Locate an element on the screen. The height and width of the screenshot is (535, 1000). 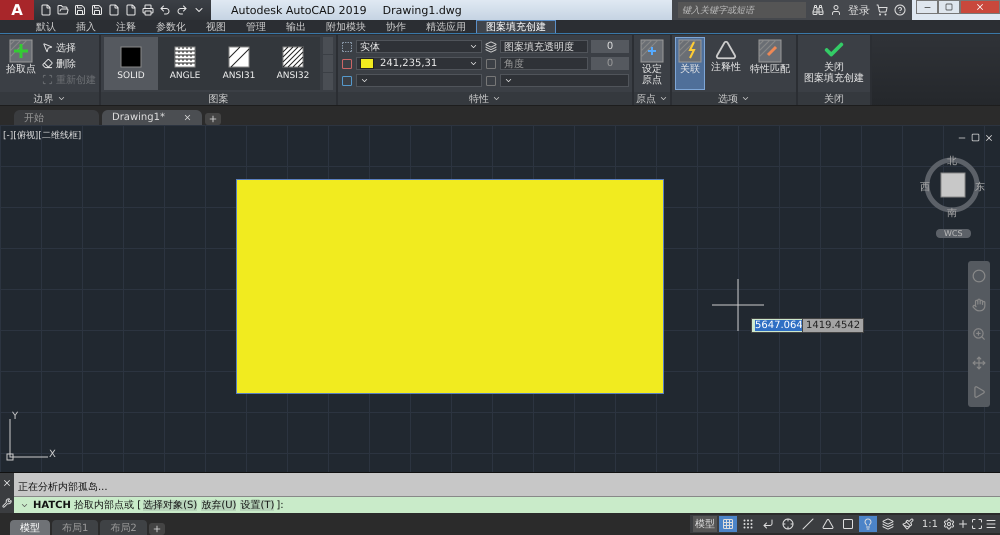
option-button: 关联 is located at coordinates (690, 63).